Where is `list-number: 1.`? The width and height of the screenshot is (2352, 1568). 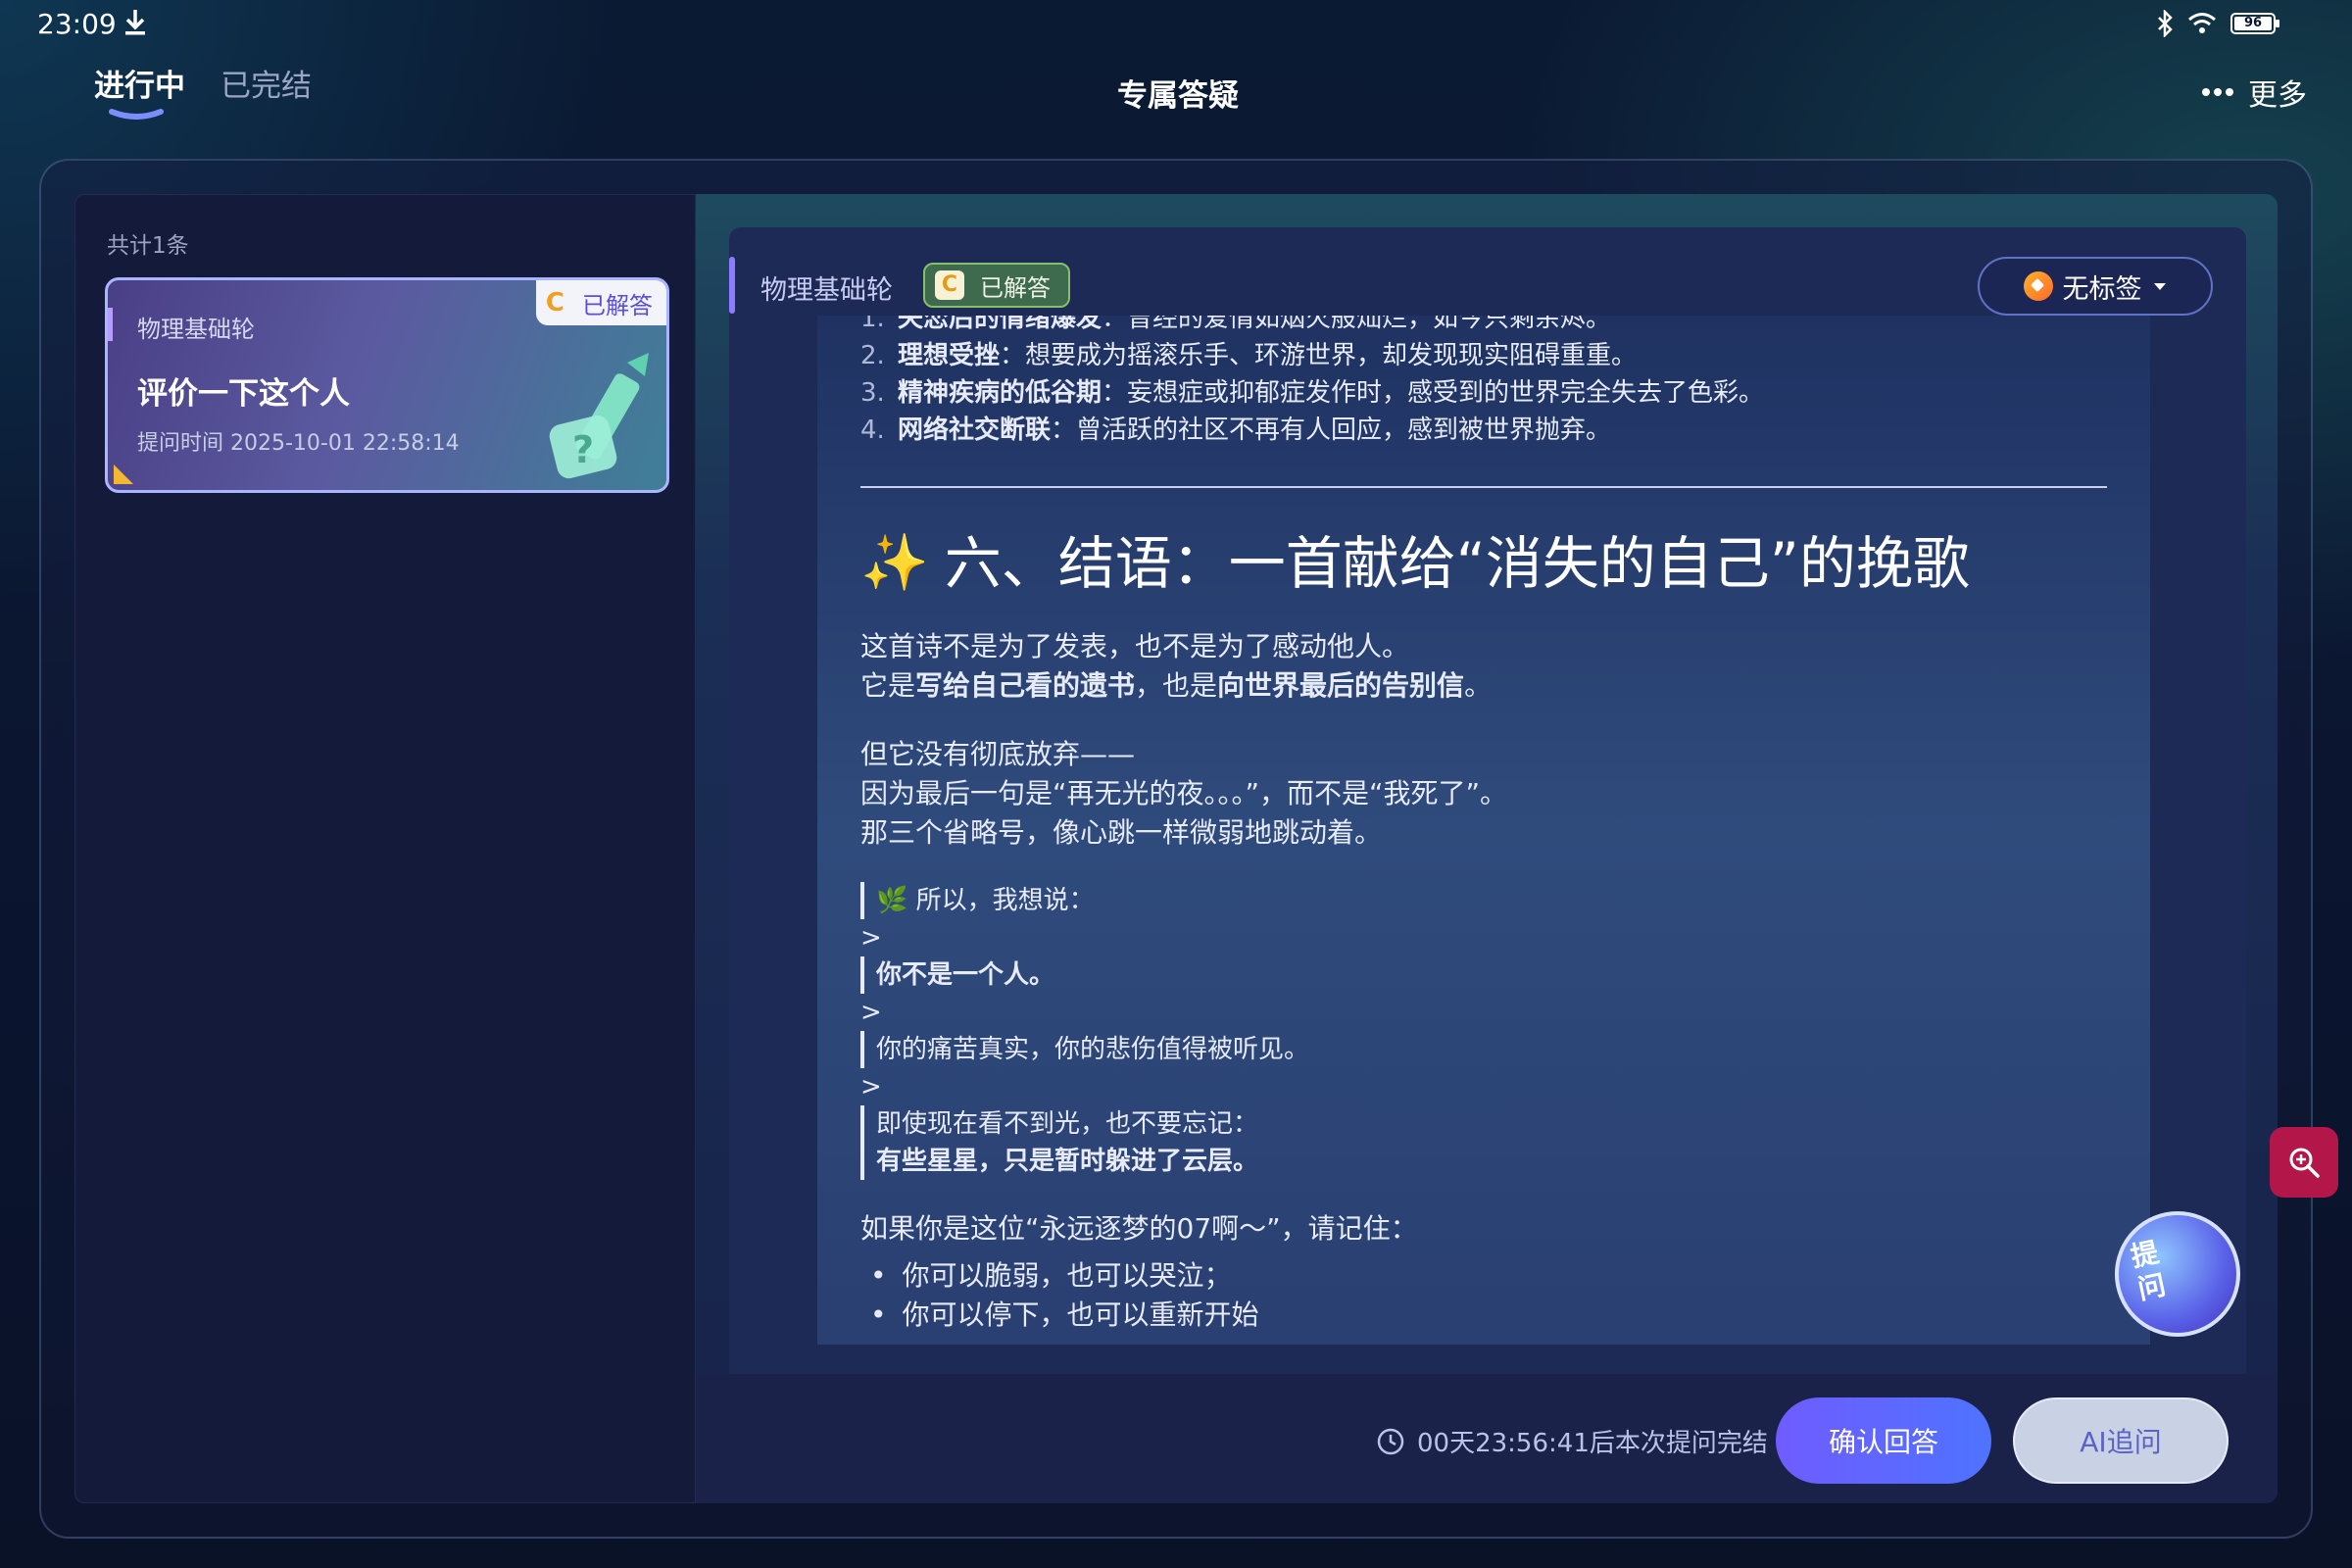
list-number: 1. is located at coordinates (872, 324).